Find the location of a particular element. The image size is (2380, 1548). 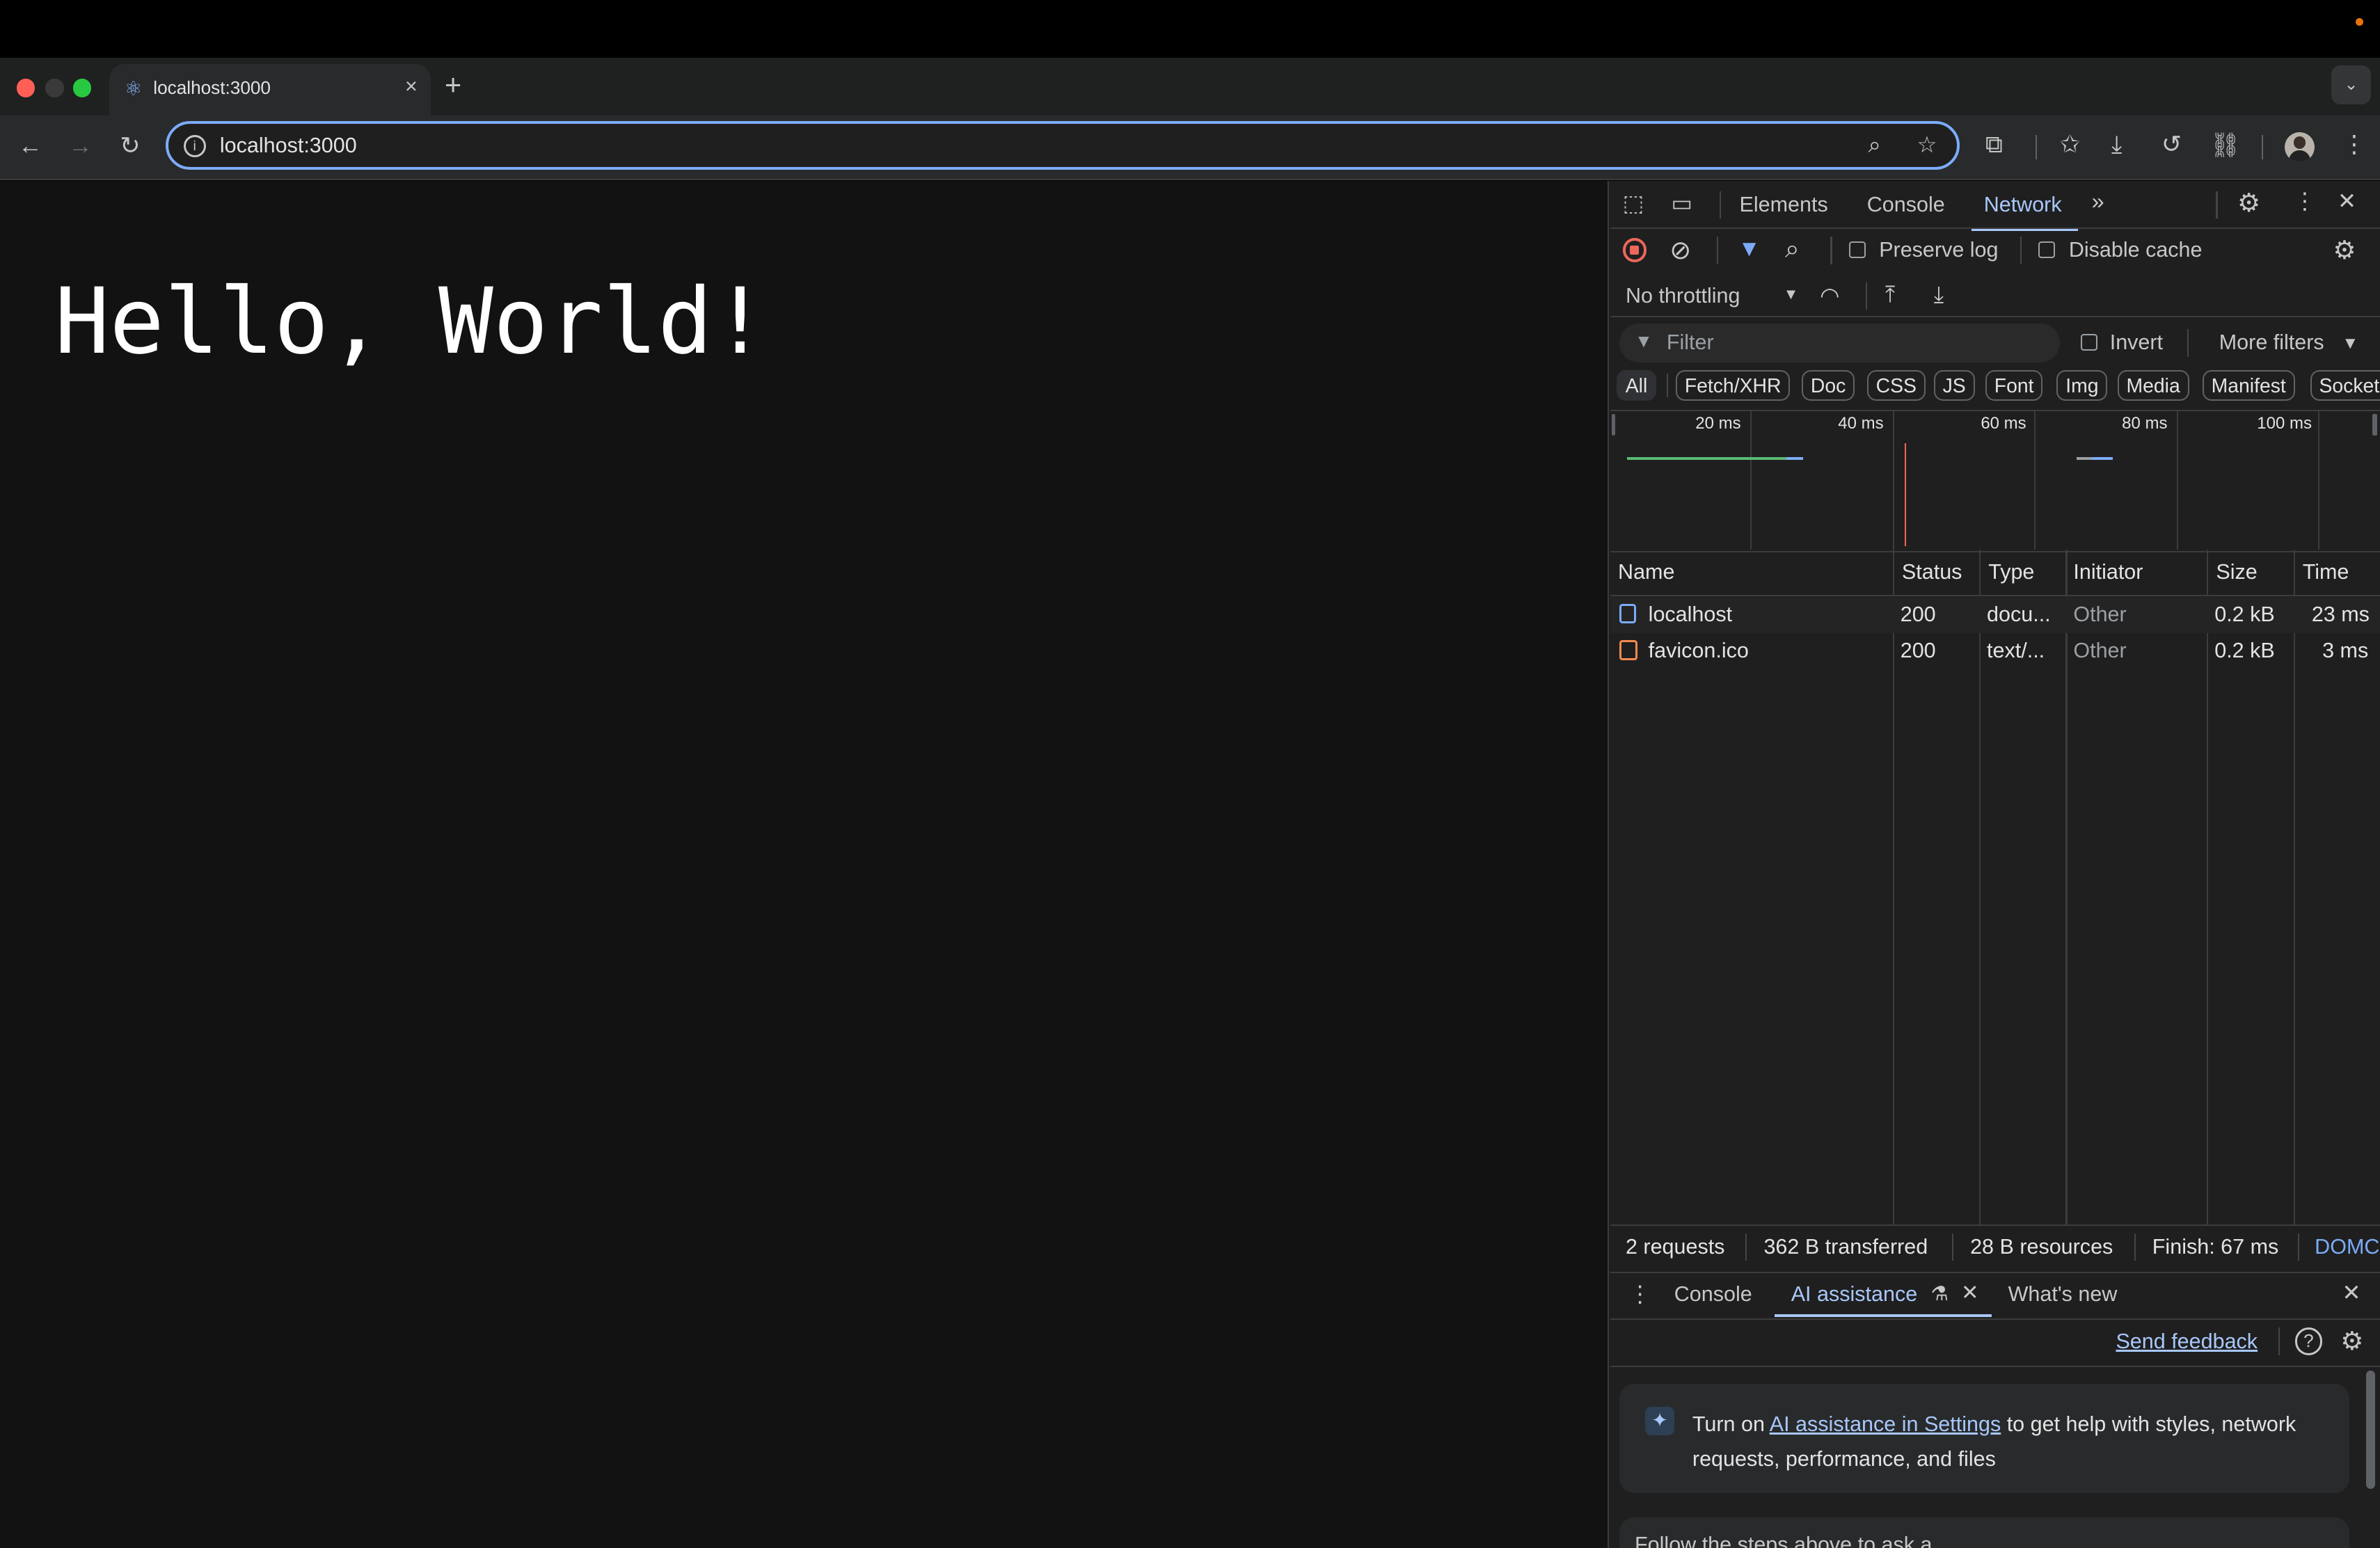

request-name: favicon.ico is located at coordinates (1699, 651).